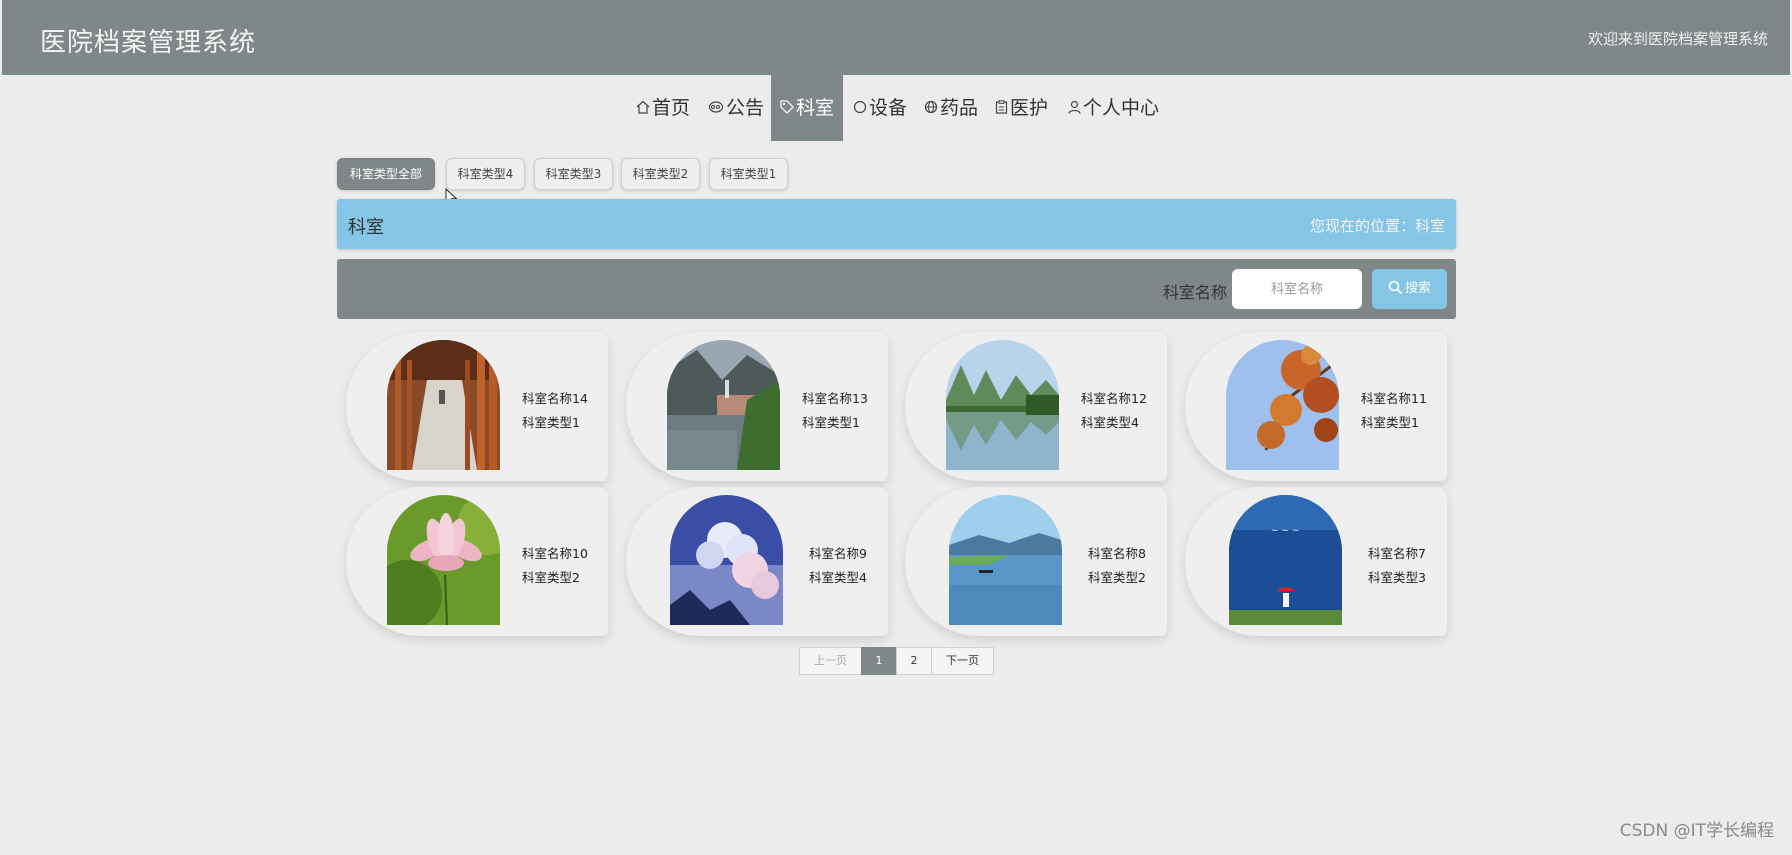  What do you see at coordinates (1001, 107) in the screenshot?
I see `clipboard-icon` at bounding box center [1001, 107].